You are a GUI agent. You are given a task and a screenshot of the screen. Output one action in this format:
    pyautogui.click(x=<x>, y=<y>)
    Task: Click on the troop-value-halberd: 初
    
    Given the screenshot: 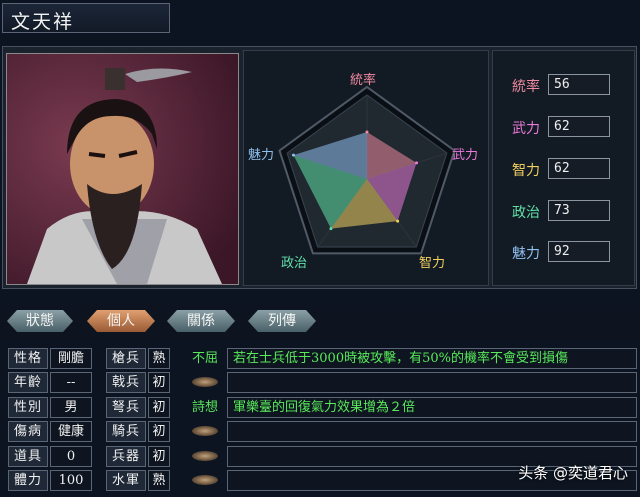 What is the action you would take?
    pyautogui.click(x=159, y=382)
    